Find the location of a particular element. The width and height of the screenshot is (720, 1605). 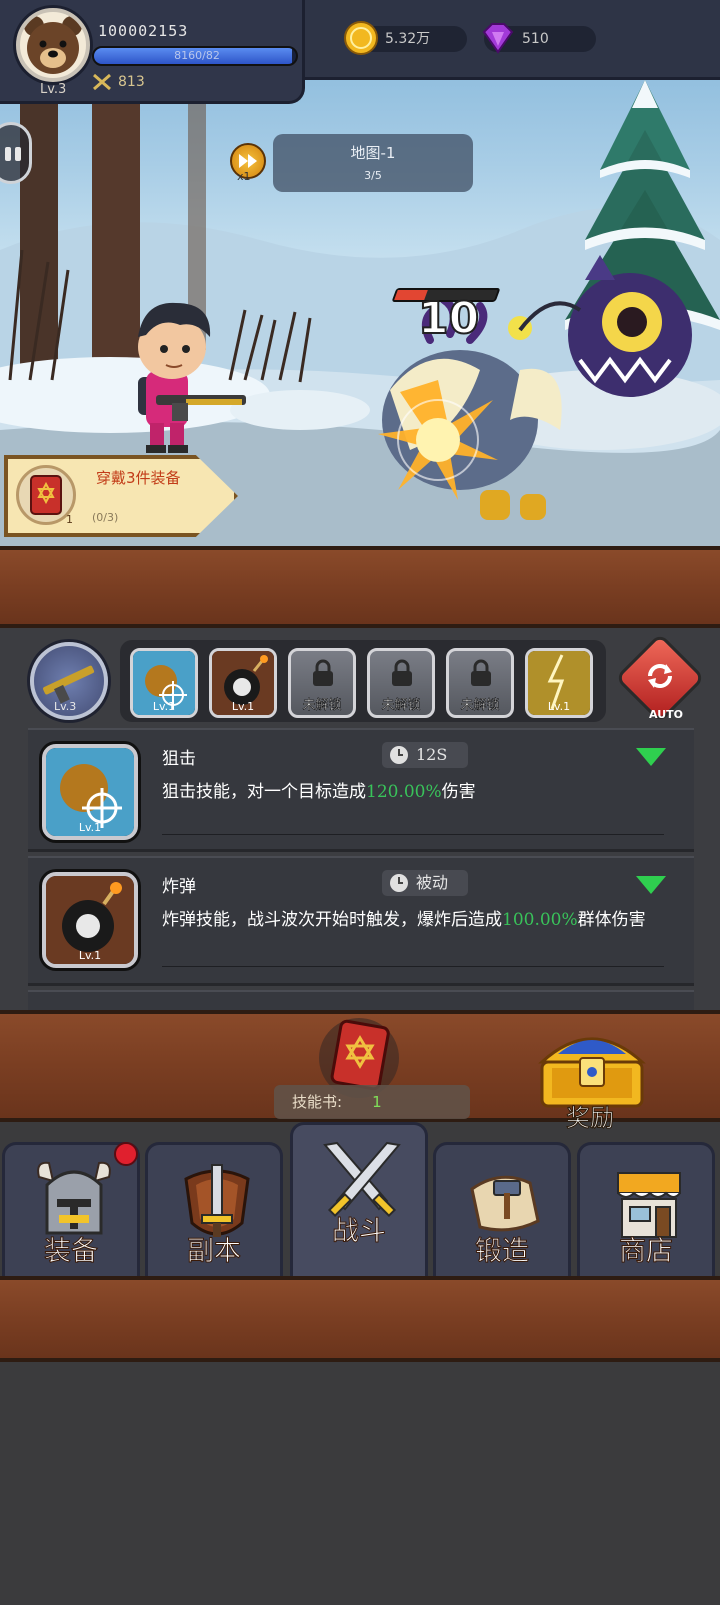

wood-divider-top is located at coordinates (360, 587).